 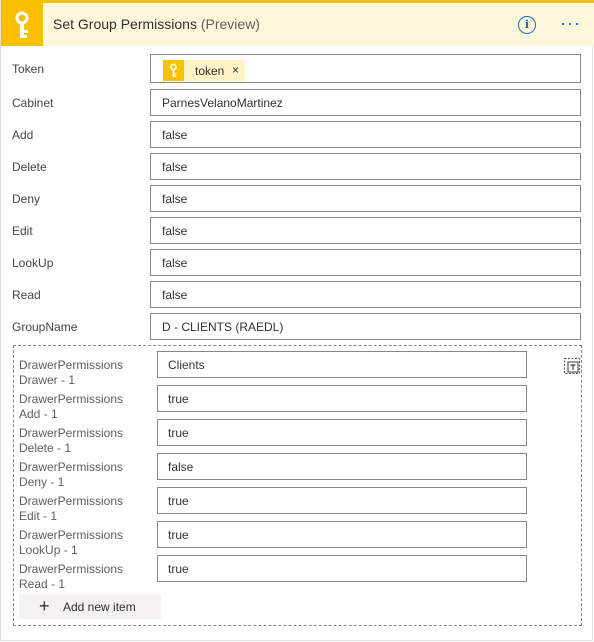 I want to click on drawer-lookup-label: DrawerPermissions LookUp - 1, so click(x=71, y=543).